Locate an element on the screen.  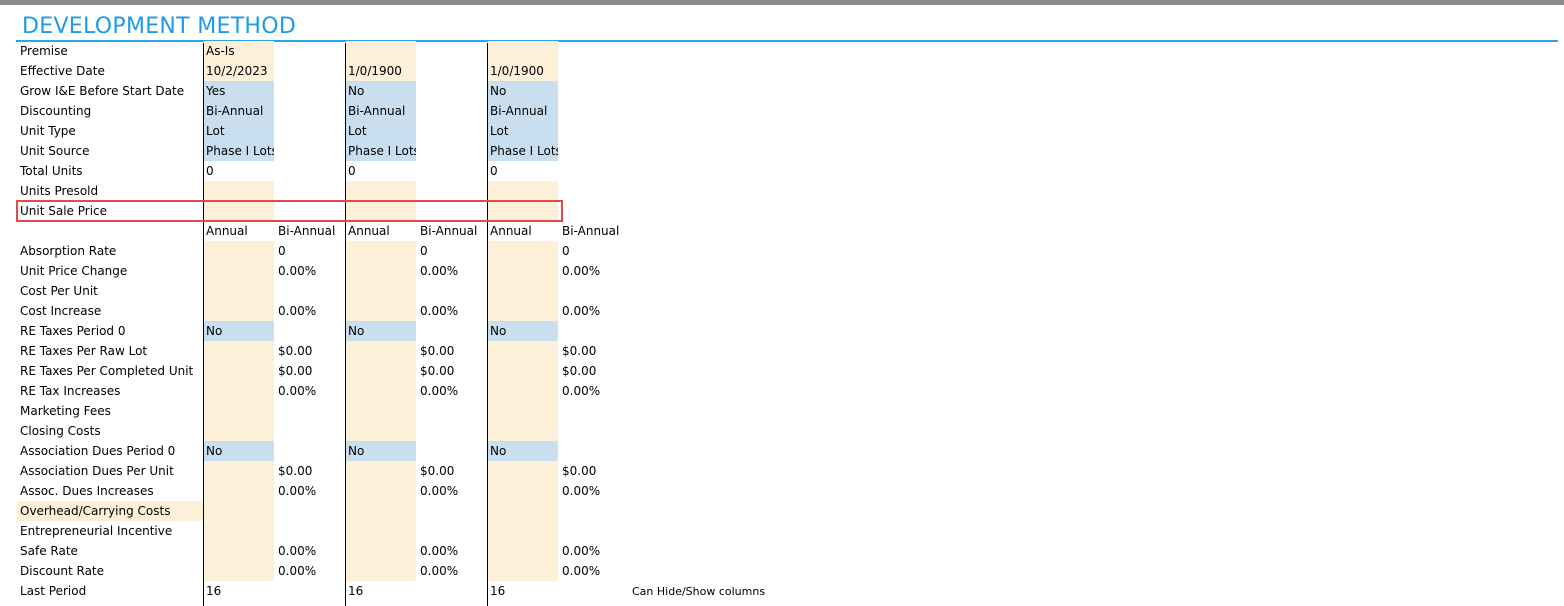
cell-effective-date: 10/2/2023 is located at coordinates (239, 71).